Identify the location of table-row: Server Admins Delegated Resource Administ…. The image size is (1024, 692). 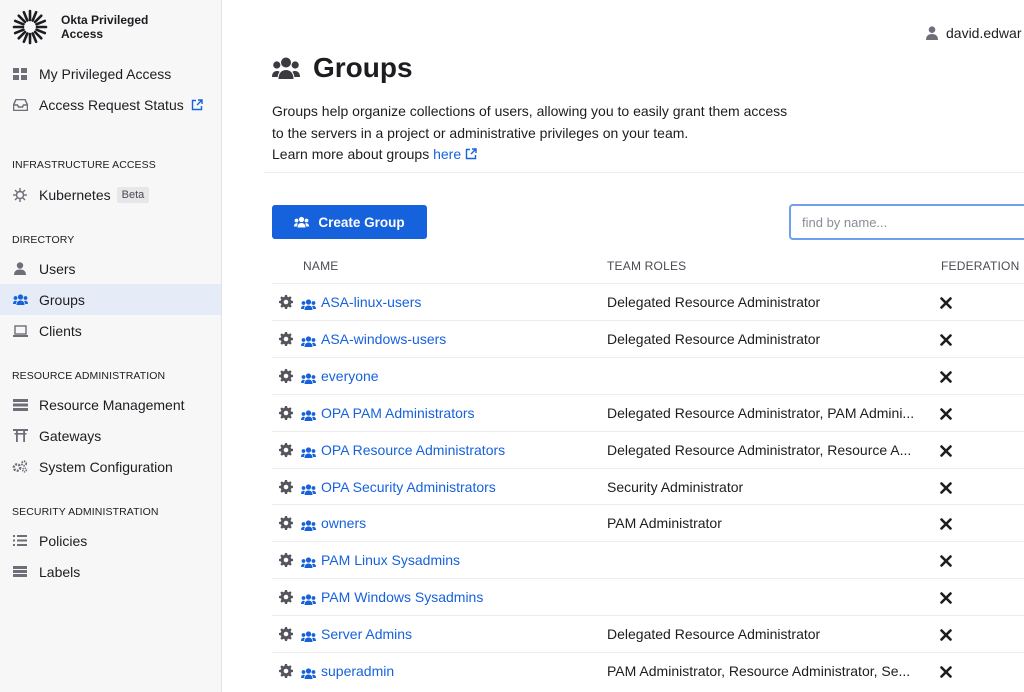
(648, 633).